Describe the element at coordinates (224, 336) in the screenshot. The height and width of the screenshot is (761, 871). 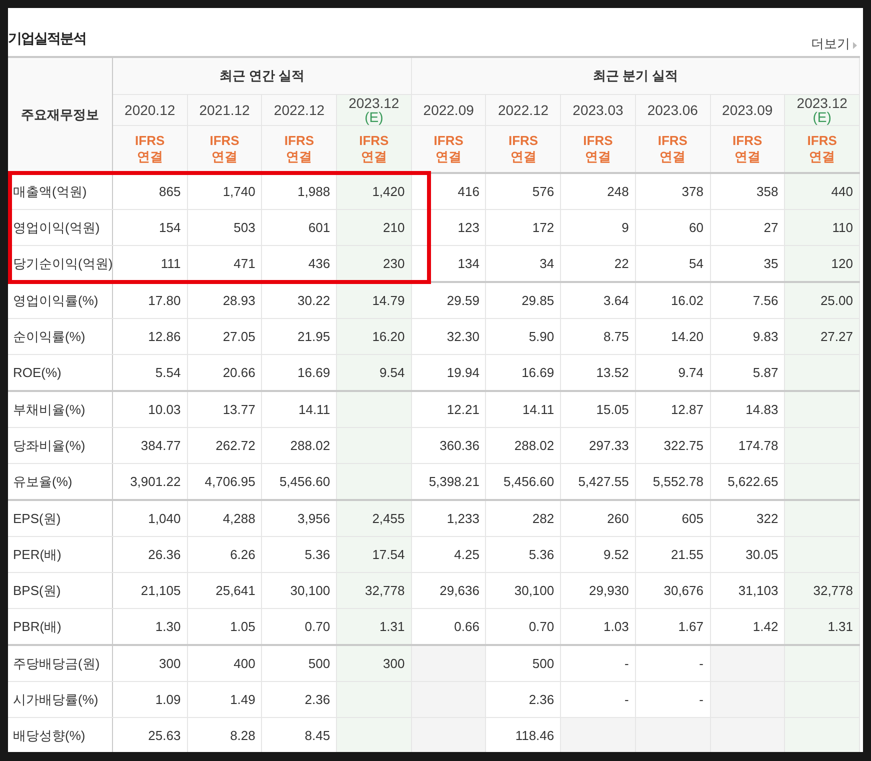
I see `table-cell: 27.05` at that location.